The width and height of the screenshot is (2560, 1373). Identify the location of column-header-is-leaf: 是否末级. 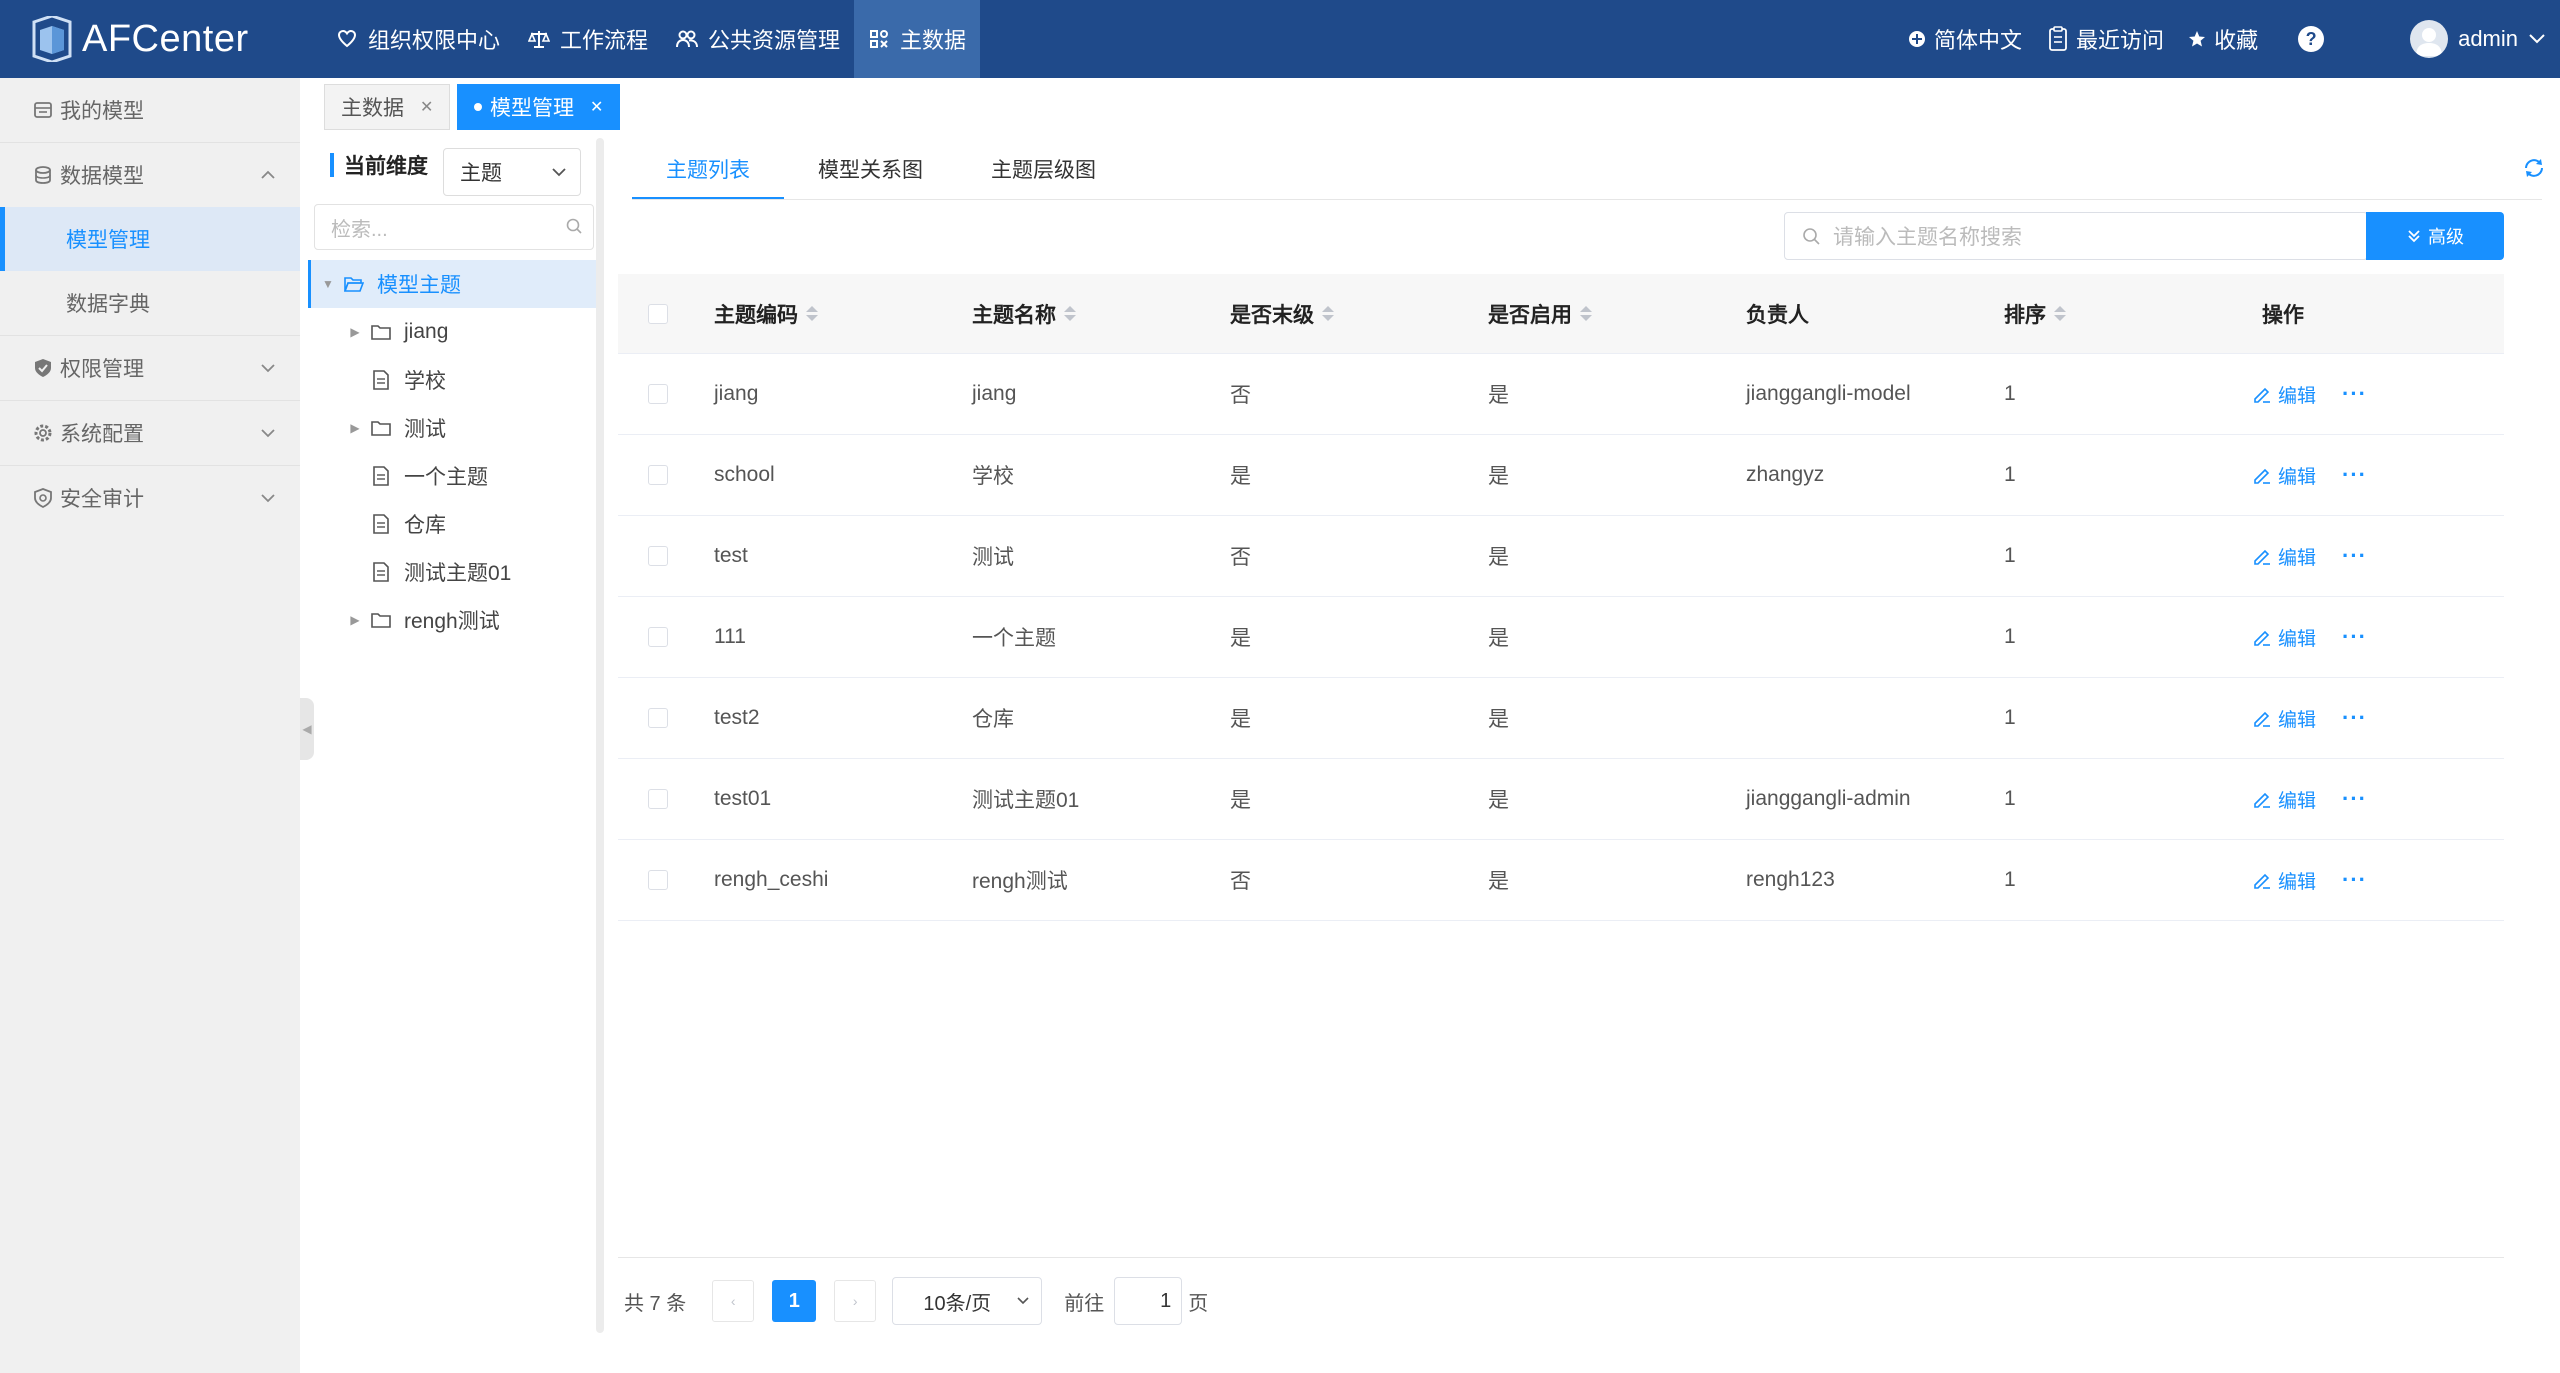
(1282, 313).